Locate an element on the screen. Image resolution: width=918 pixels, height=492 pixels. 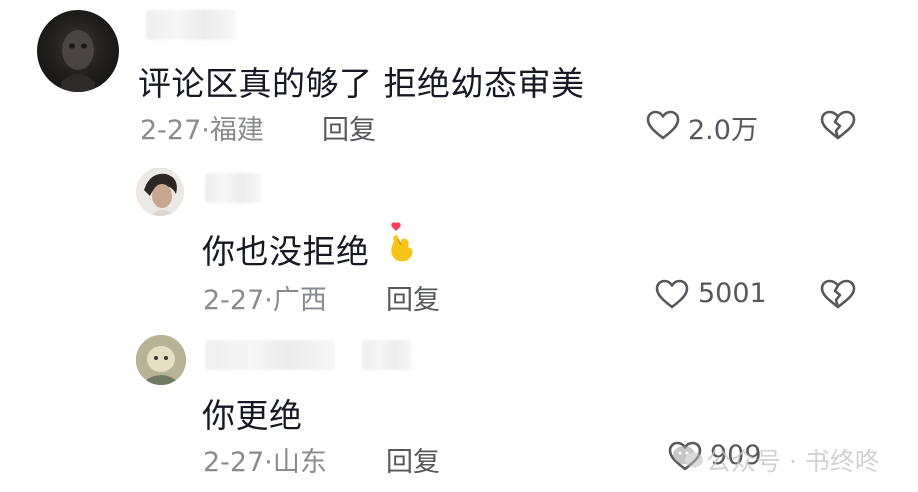
comment-text: 评论区真的够了 拒绝幼态审美 is located at coordinates (361, 83).